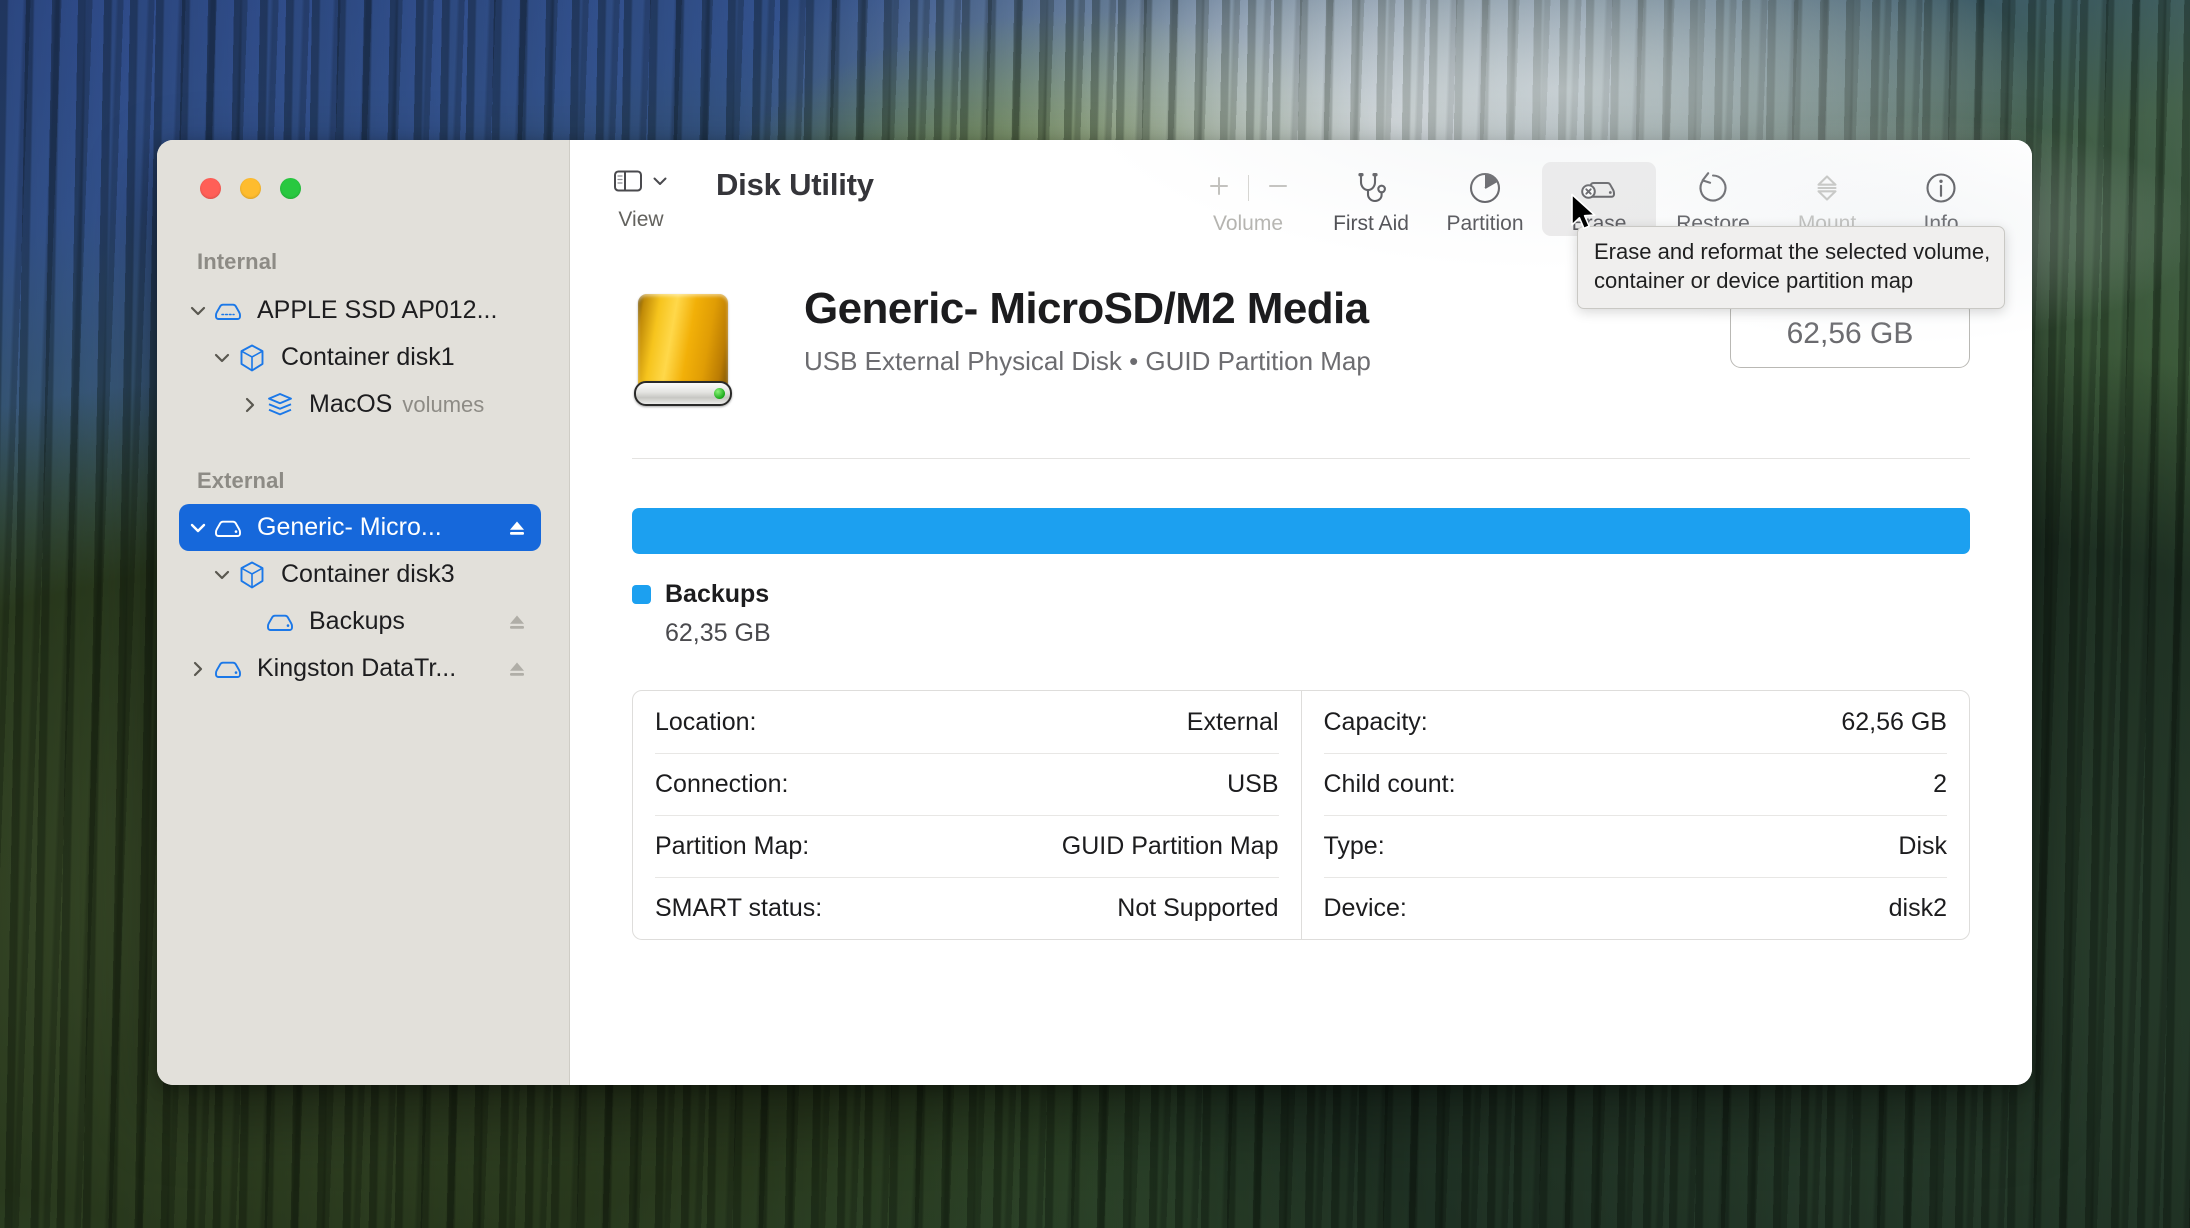  What do you see at coordinates (1940, 784) in the screenshot?
I see `info-value: 2` at bounding box center [1940, 784].